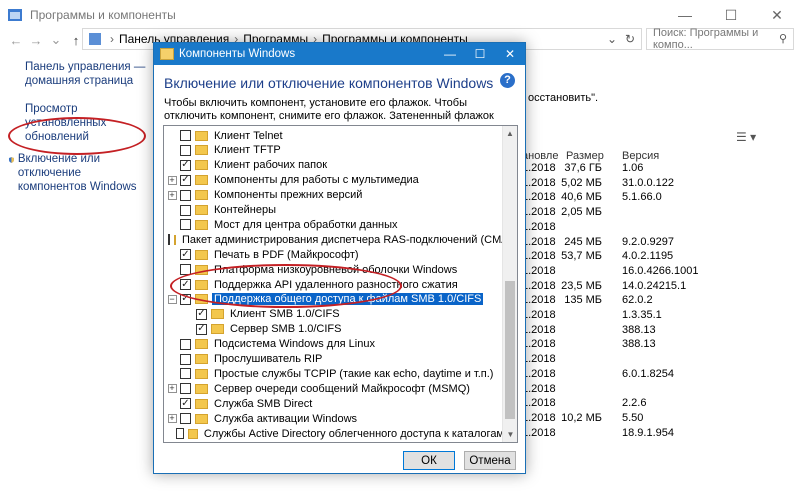 This screenshot has width=800, height=496. What do you see at coordinates (657, 243) in the screenshot?
I see `table-row: 1.2018 245 МБ 9.2.0.9297` at bounding box center [657, 243].